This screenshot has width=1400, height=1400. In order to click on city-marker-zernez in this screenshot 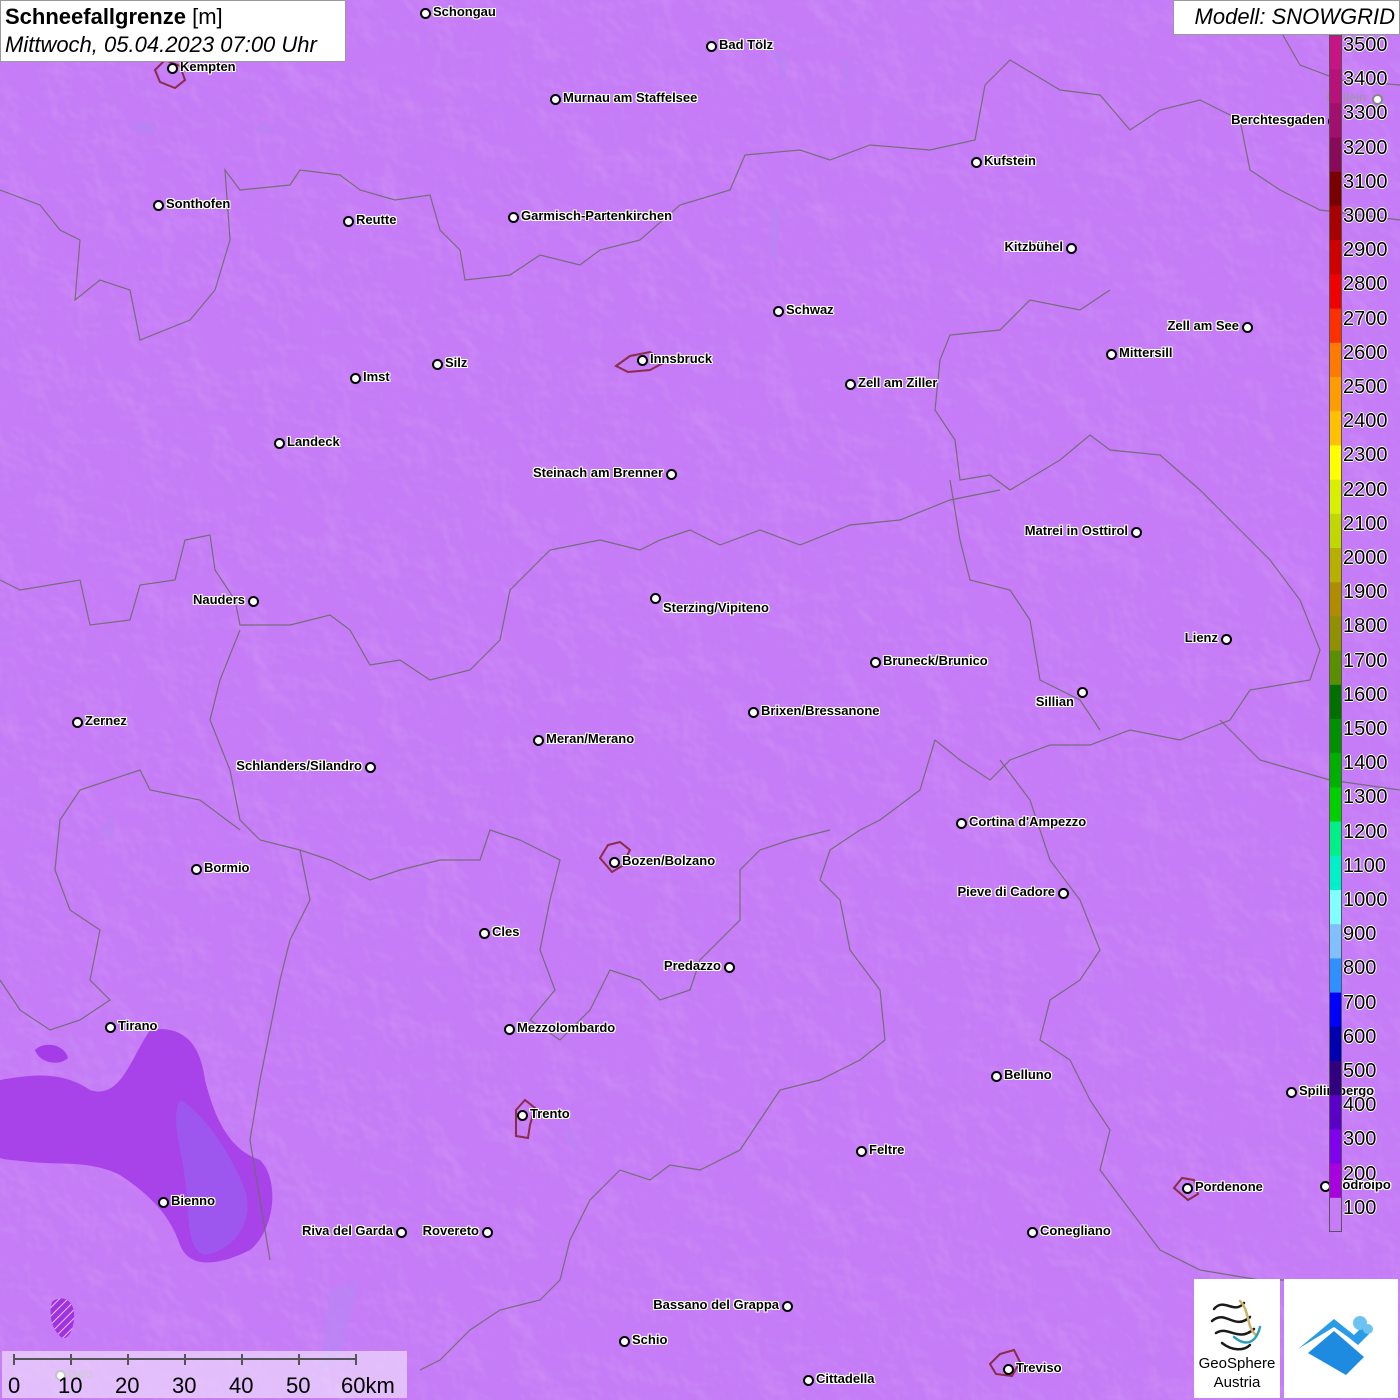, I will do `click(77, 722)`.